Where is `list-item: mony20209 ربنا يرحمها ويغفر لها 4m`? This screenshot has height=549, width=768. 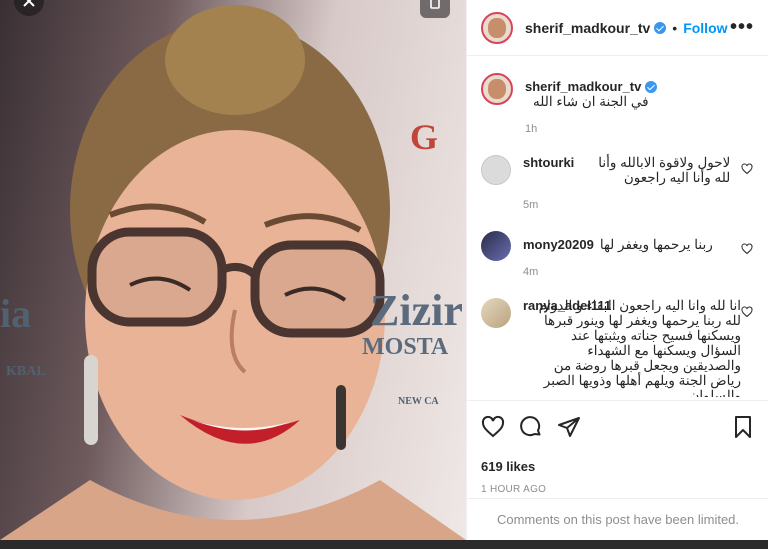 list-item: mony20209 ربنا يرحمها ويغفر لها 4m is located at coordinates (618, 254).